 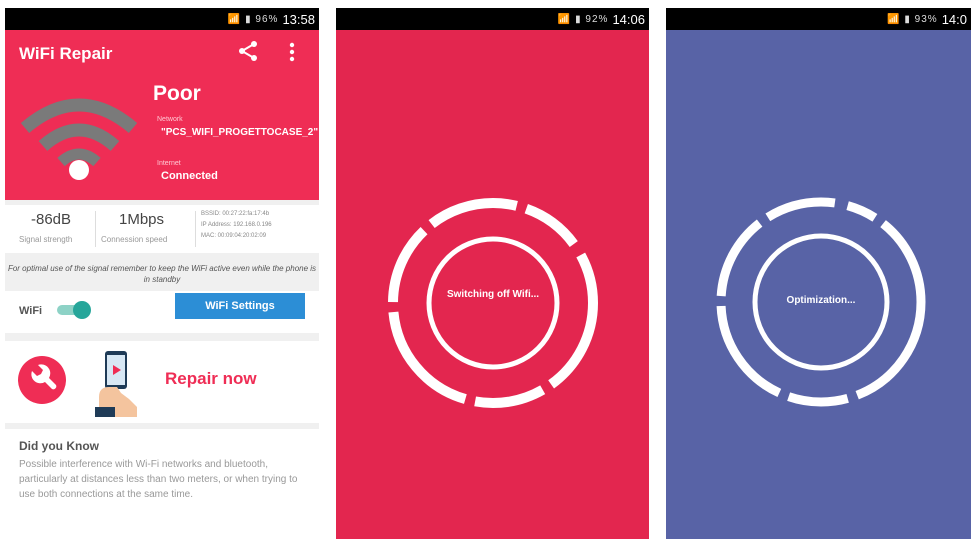 What do you see at coordinates (818, 19) in the screenshot?
I see `status-bar: 📶 ▮ 93% 14:0` at bounding box center [818, 19].